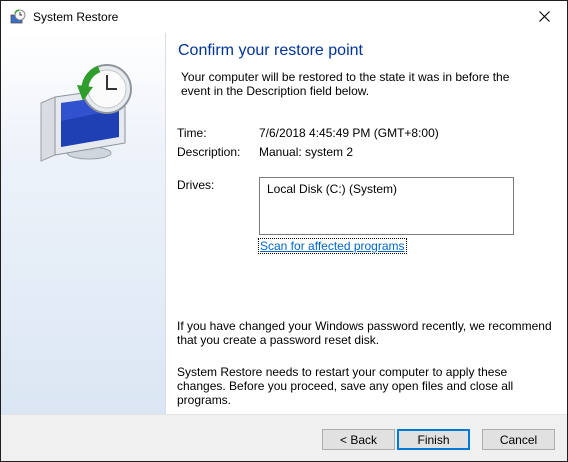 Image resolution: width=568 pixels, height=462 pixels. Describe the element at coordinates (332, 189) in the screenshot. I see `list-item: Local Disk (C:) (System)` at that location.